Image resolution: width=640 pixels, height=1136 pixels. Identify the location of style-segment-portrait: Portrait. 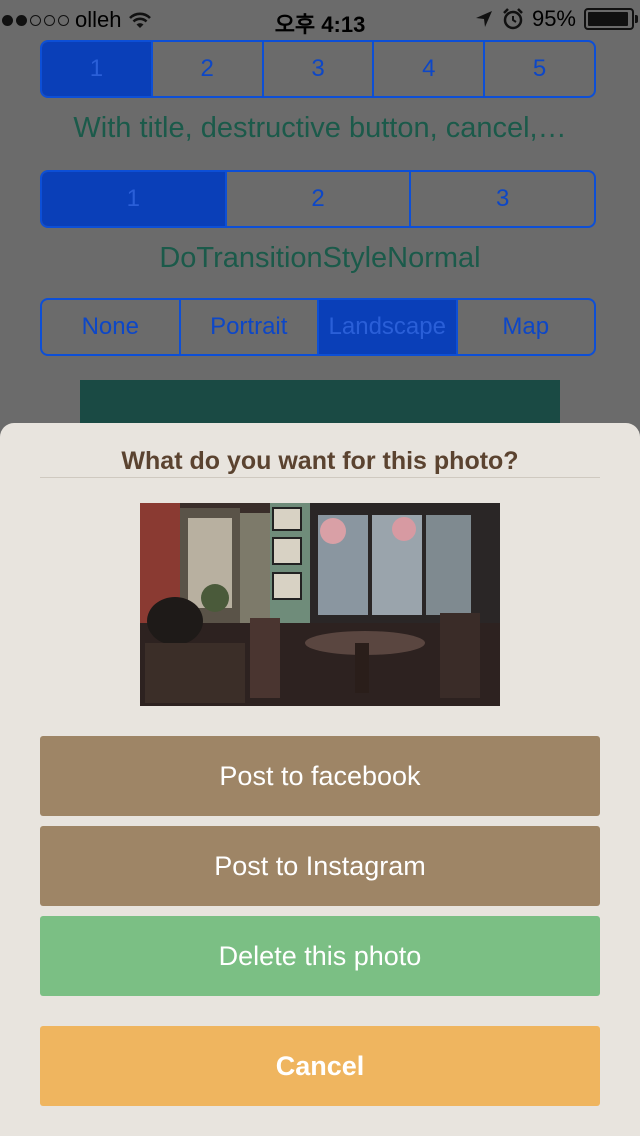
(250, 327).